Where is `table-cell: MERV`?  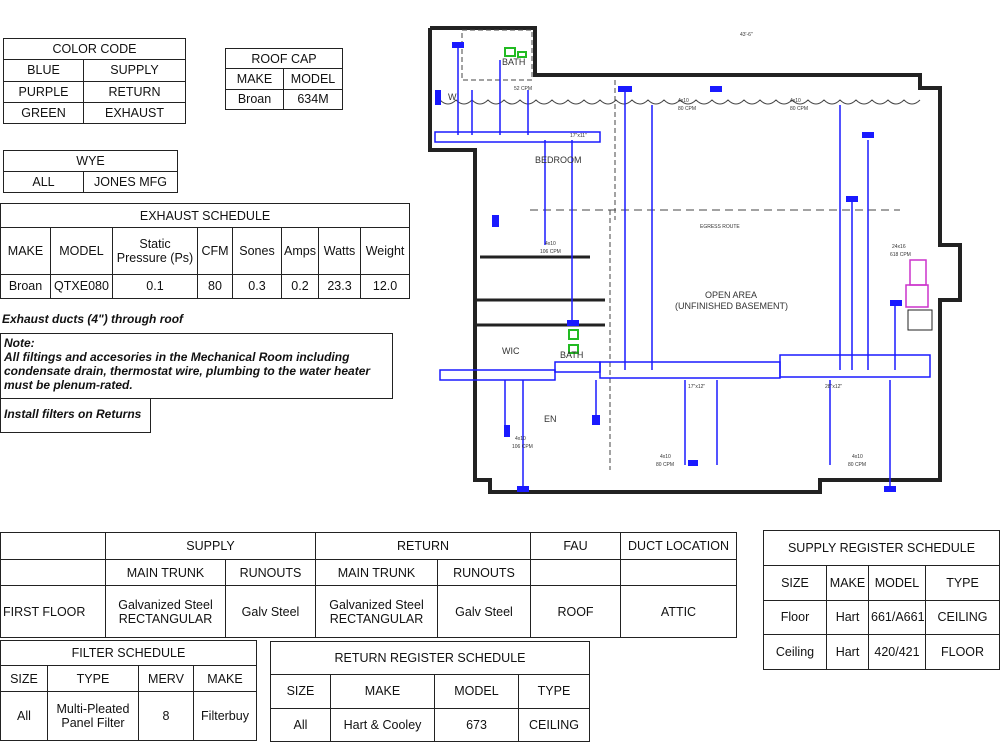 table-cell: MERV is located at coordinates (166, 678).